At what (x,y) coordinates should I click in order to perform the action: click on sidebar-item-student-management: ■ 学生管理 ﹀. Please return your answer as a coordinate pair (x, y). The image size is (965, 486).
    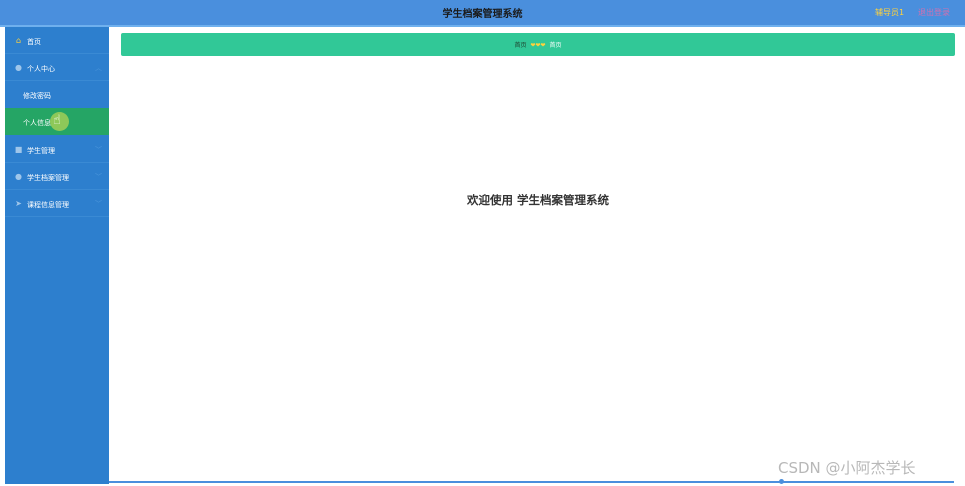
    Looking at the image, I should click on (57, 149).